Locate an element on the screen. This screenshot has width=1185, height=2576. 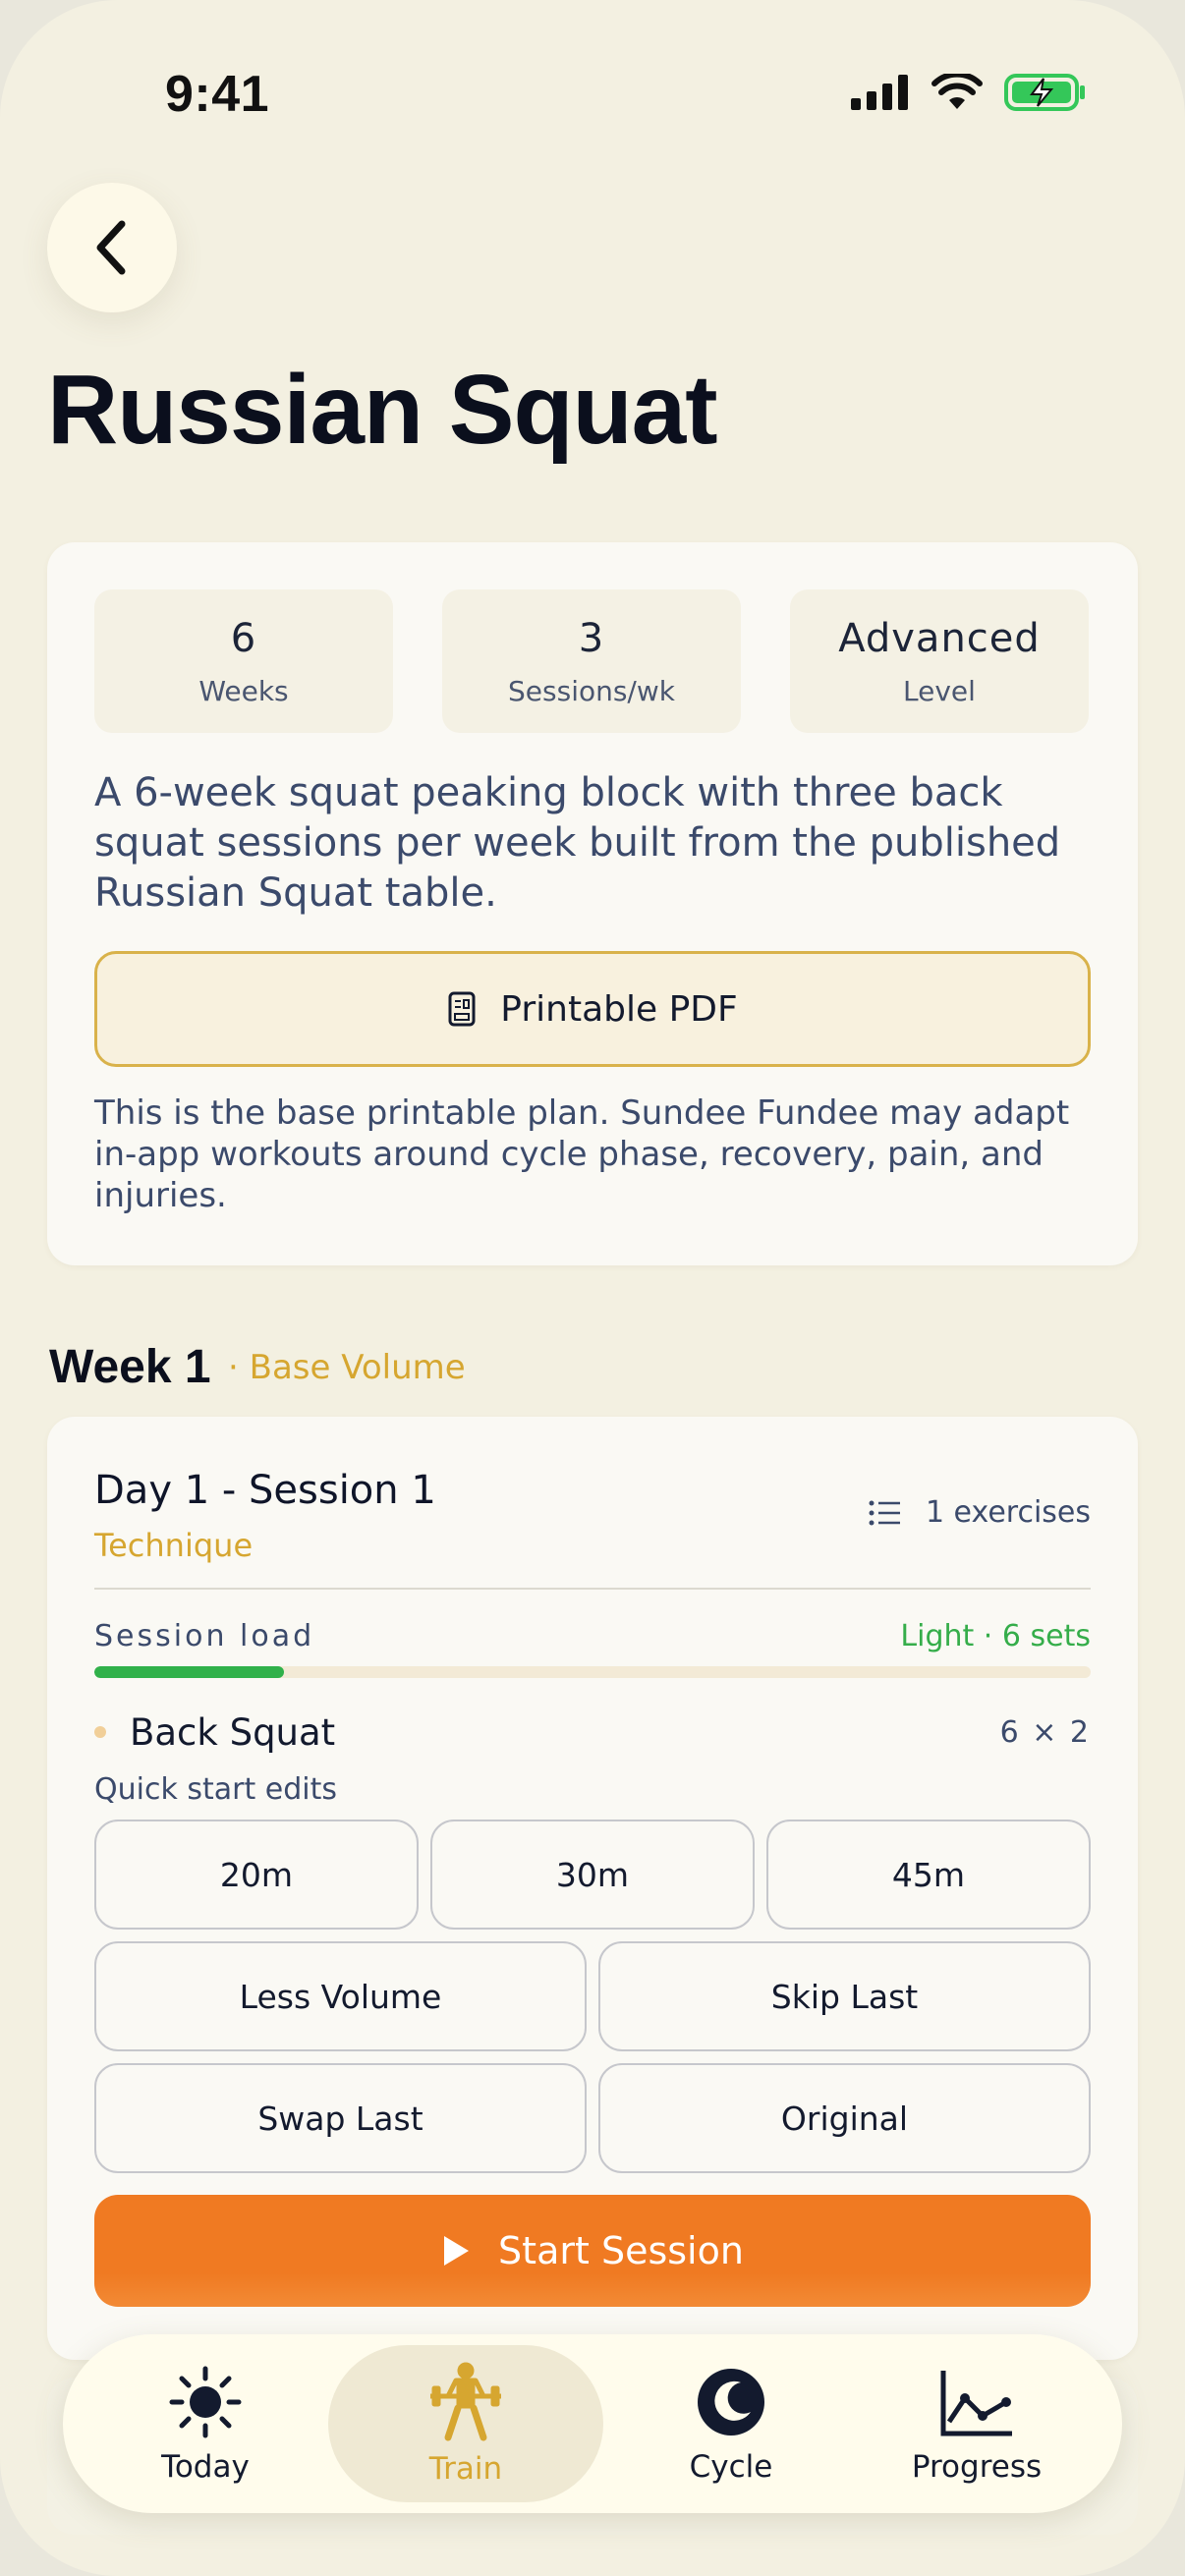
stat-weeks: 6 Weeks is located at coordinates (244, 661).